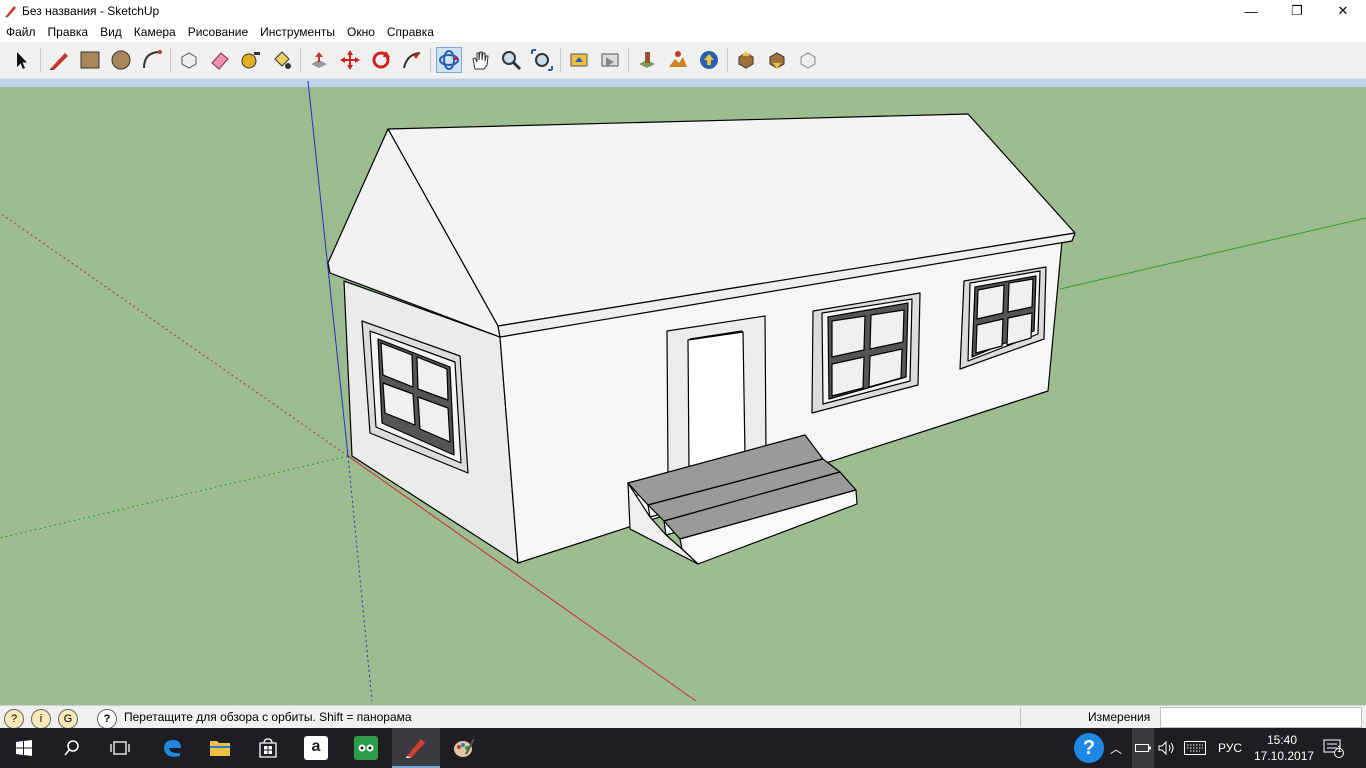  Describe the element at coordinates (610, 60) in the screenshot. I see `next-view-icon` at that location.